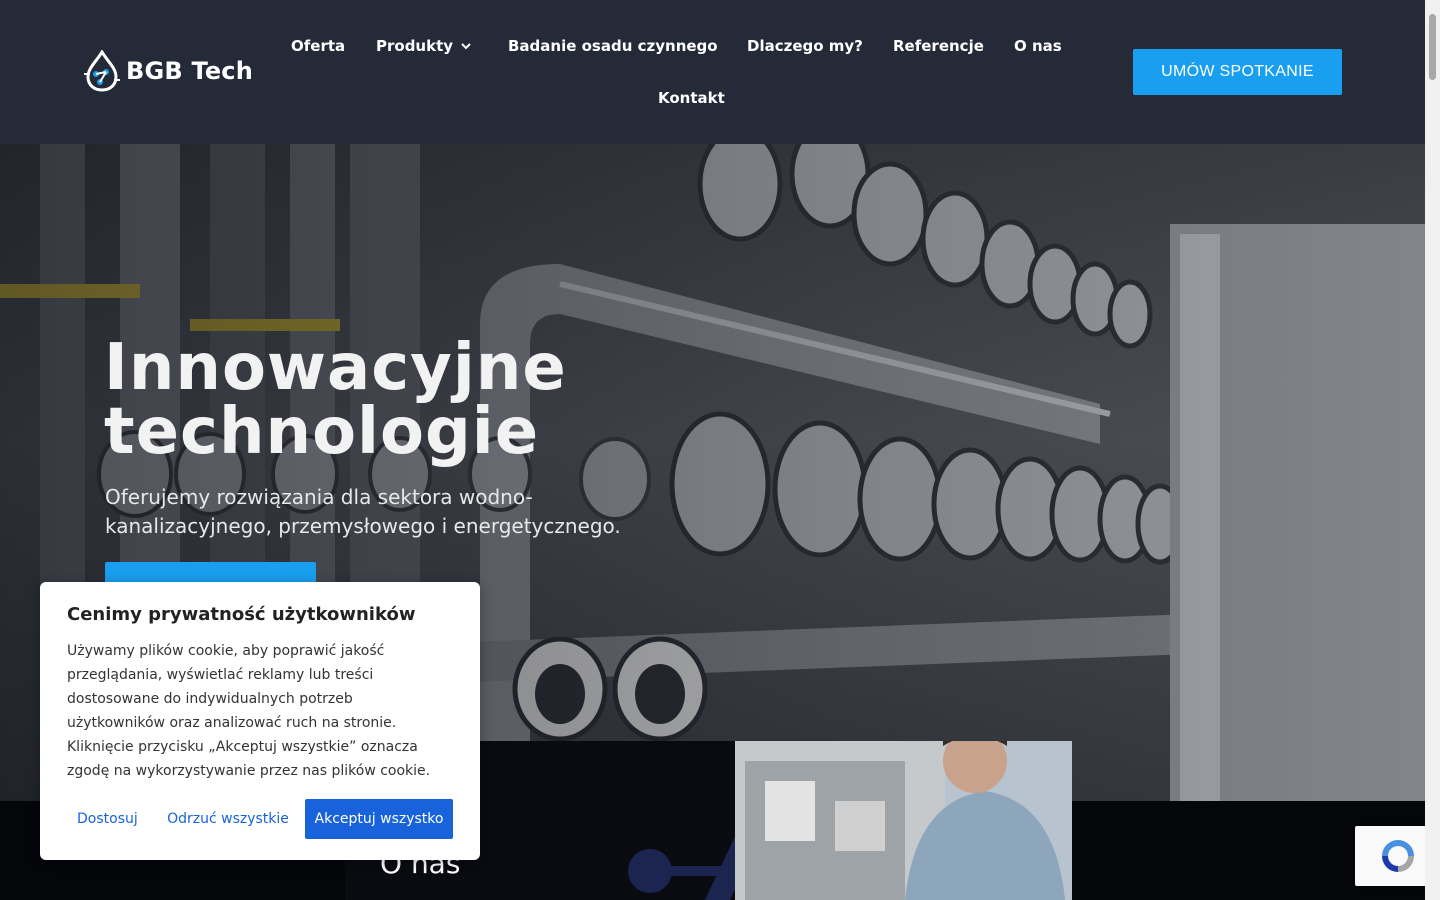  I want to click on page-scrollbar, so click(1432, 450).